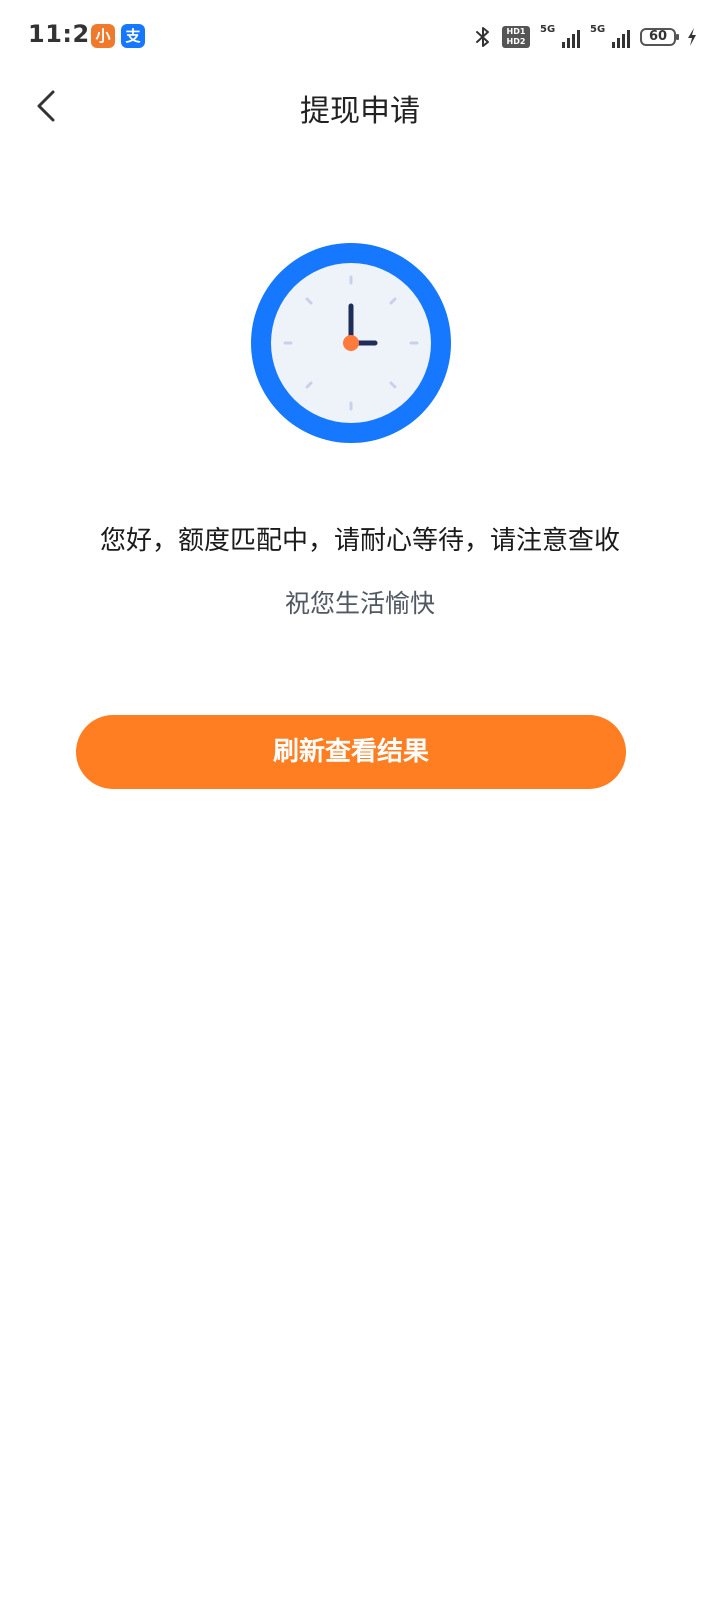  I want to click on clock-icon, so click(351, 343).